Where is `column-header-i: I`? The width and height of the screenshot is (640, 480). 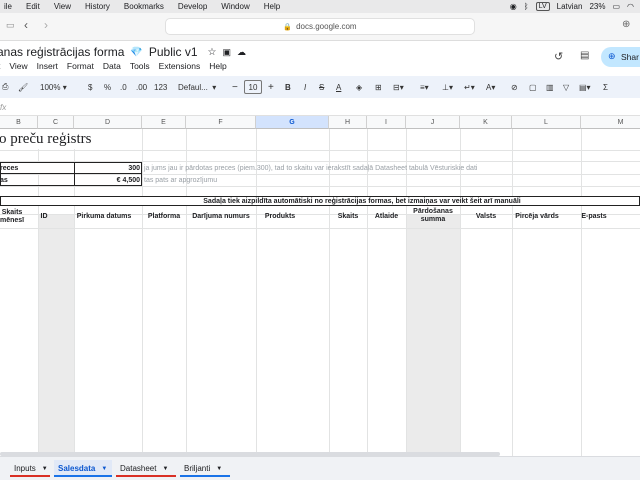
column-header-i: I is located at coordinates (386, 122).